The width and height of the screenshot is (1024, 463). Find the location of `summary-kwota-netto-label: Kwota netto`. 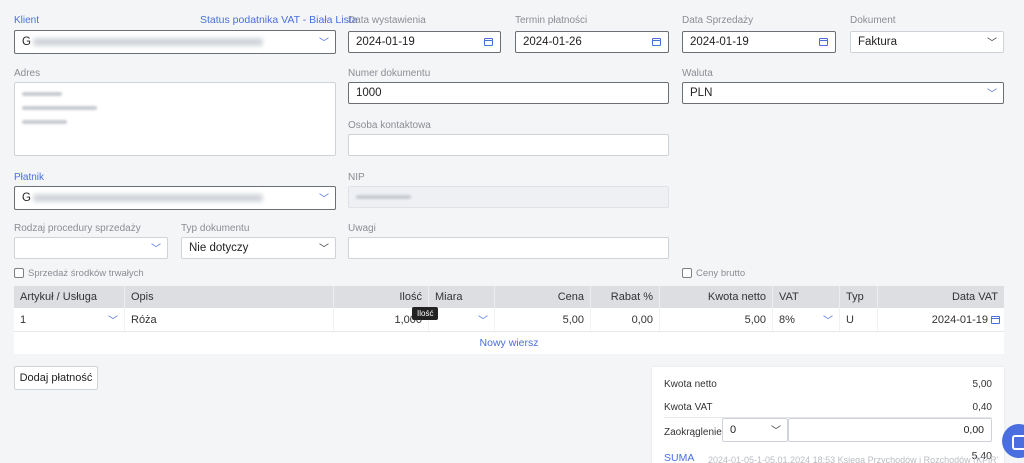

summary-kwota-netto-label: Kwota netto is located at coordinates (690, 384).